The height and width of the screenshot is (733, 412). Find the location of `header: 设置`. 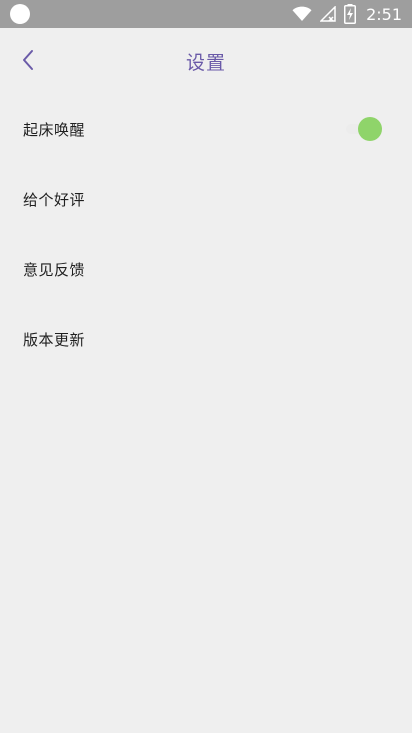

header: 设置 is located at coordinates (206, 61).